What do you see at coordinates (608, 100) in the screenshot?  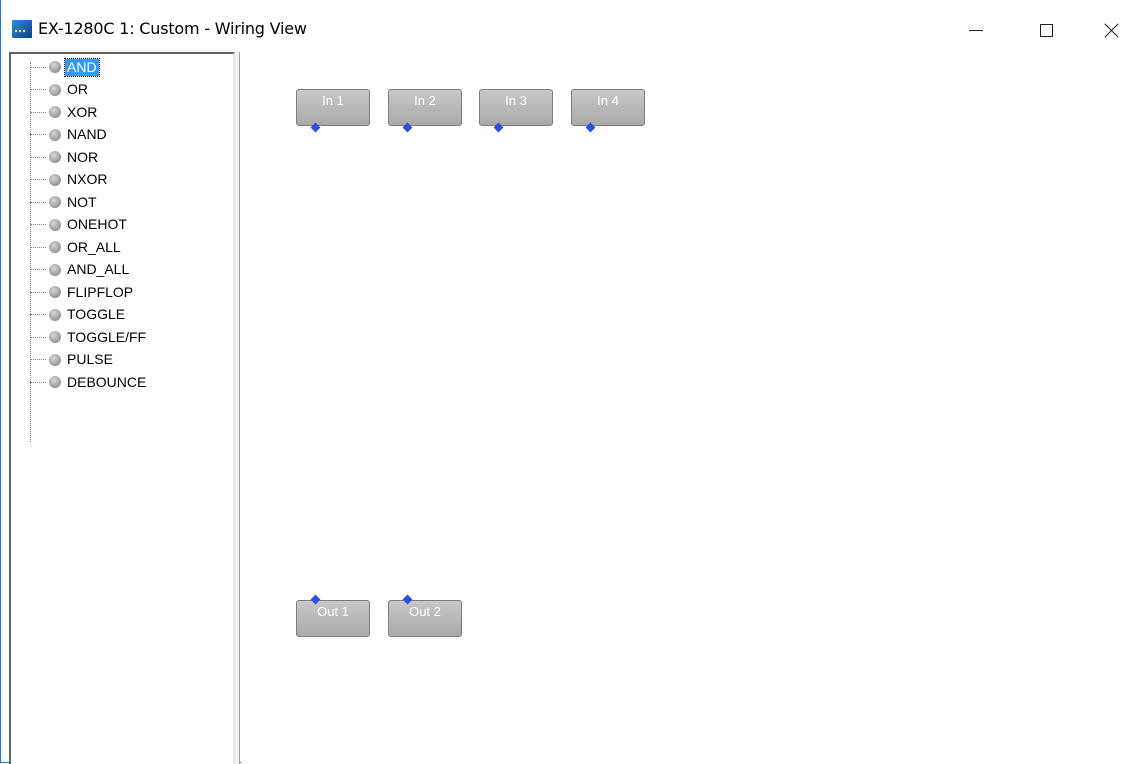 I see `input-node-label: In 4` at bounding box center [608, 100].